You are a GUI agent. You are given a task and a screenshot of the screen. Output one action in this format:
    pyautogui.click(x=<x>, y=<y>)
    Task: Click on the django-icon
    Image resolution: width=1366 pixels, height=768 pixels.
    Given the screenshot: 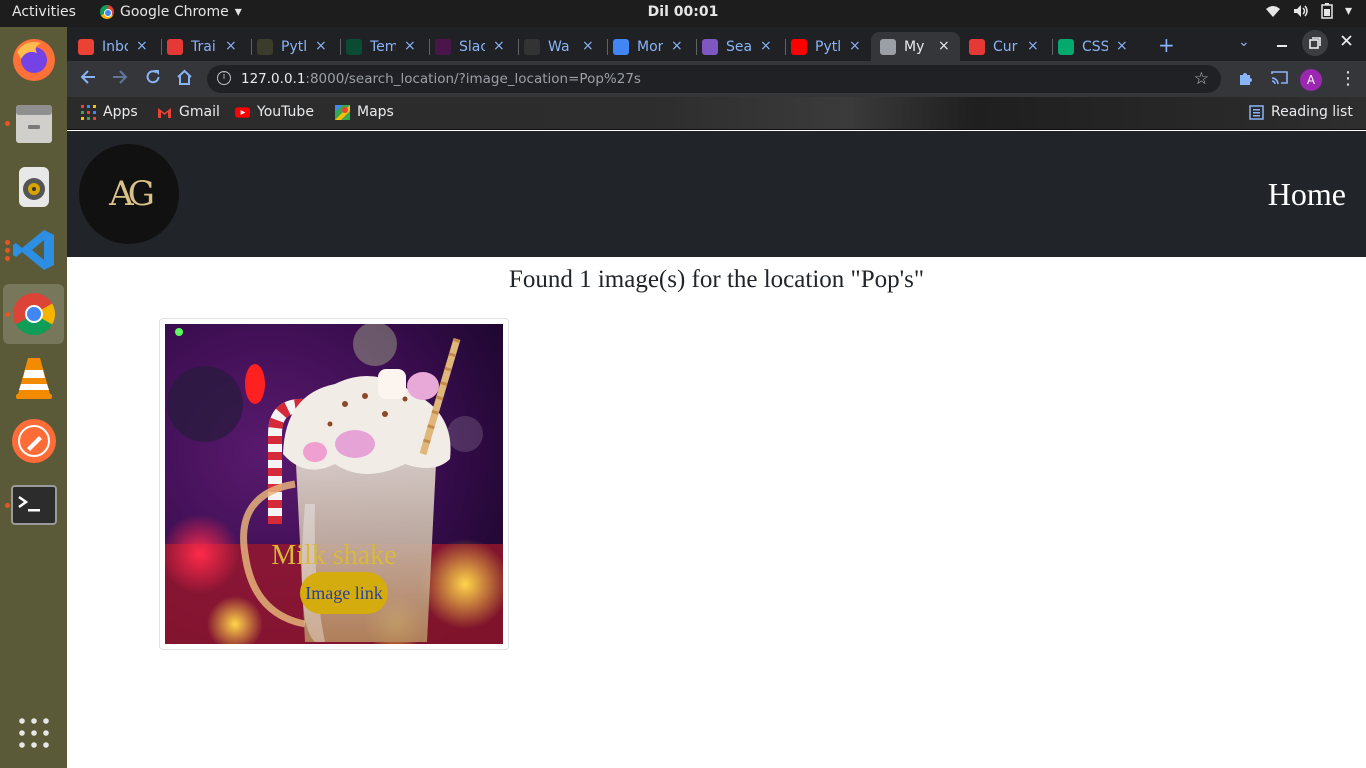 What is the action you would take?
    pyautogui.click(x=354, y=46)
    